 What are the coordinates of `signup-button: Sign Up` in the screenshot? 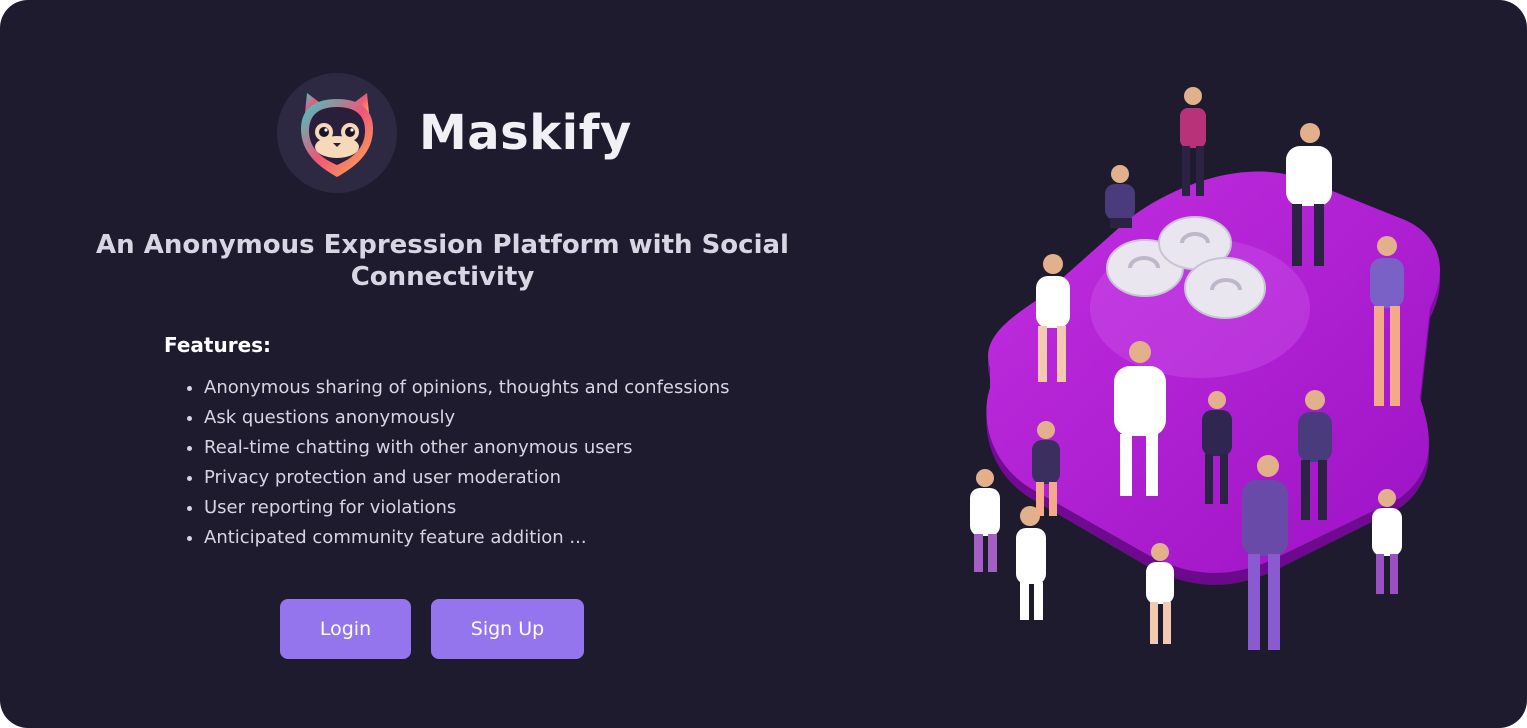 It's located at (507, 629).